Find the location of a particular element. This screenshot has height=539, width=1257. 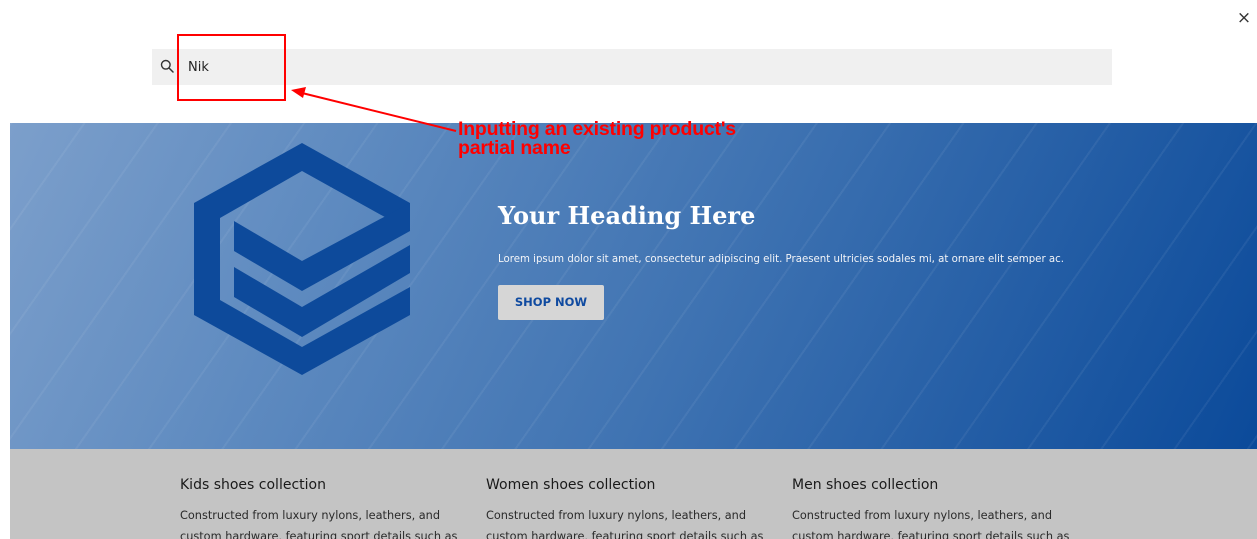

shop-now-button: SHOP NOW is located at coordinates (551, 302).